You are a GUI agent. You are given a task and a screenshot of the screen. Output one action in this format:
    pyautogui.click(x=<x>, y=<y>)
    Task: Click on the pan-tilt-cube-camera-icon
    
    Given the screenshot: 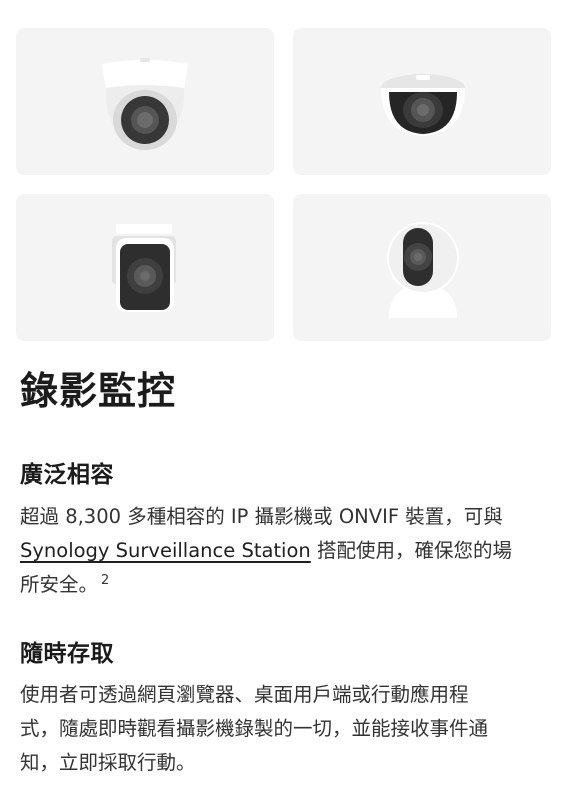 What is the action you would take?
    pyautogui.click(x=423, y=270)
    